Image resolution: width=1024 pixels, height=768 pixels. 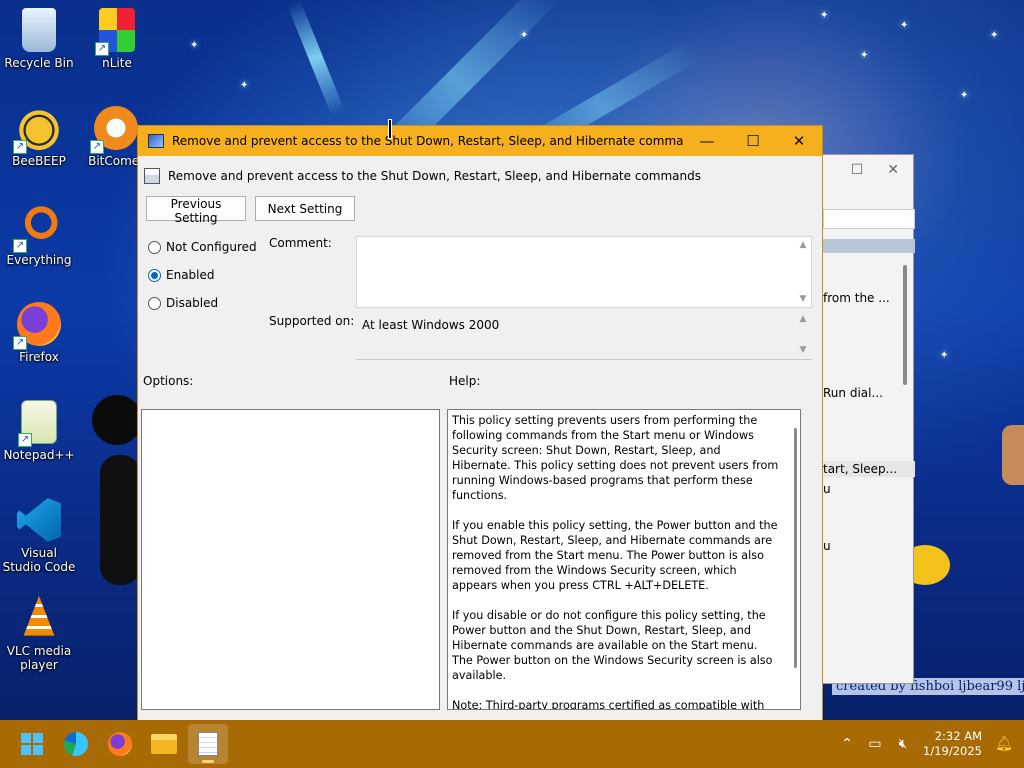 I want to click on desktop-icon-notepadpp: ↗ Notepad++, so click(x=39, y=431).